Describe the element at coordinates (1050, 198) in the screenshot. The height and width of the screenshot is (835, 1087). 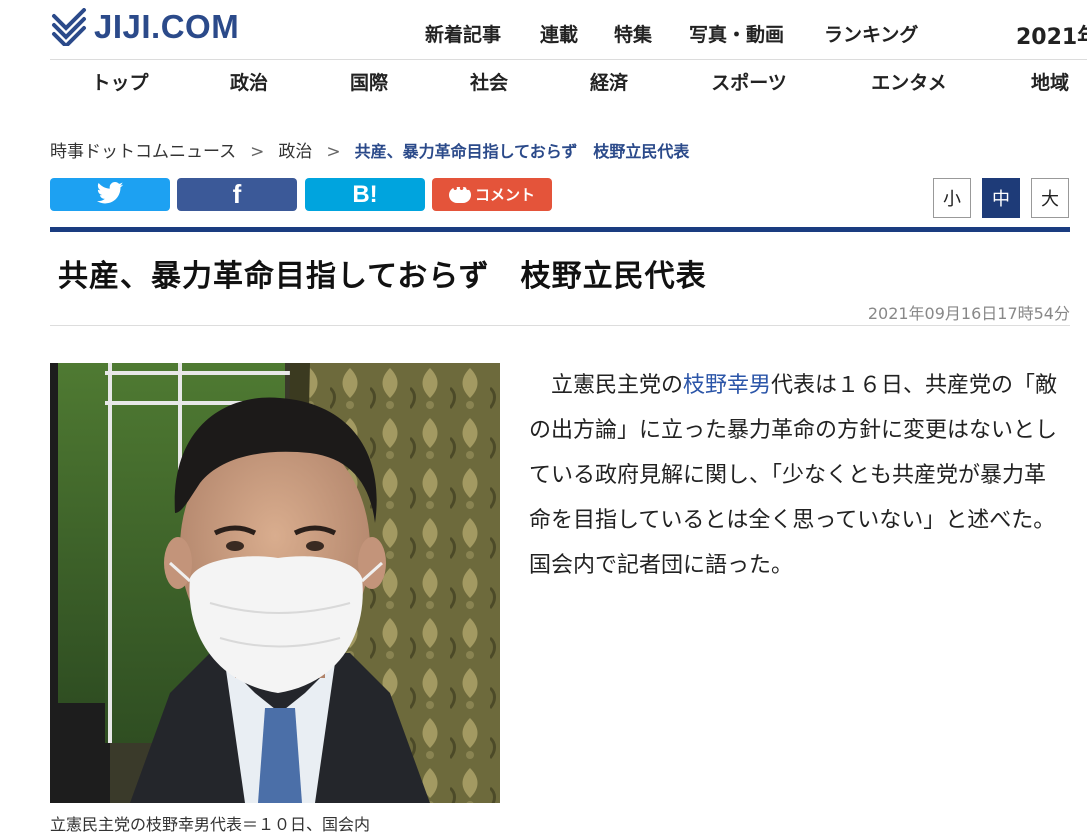
I see `font-size-large-button: 大` at that location.